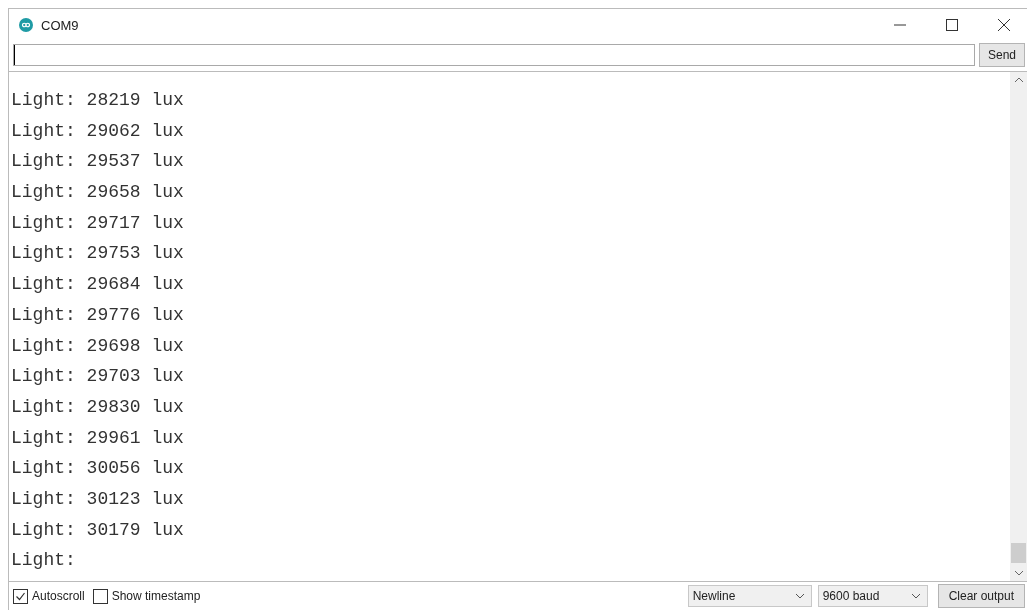 The width and height of the screenshot is (1027, 610). Describe the element at coordinates (1004, 25) in the screenshot. I see `close-icon` at that location.